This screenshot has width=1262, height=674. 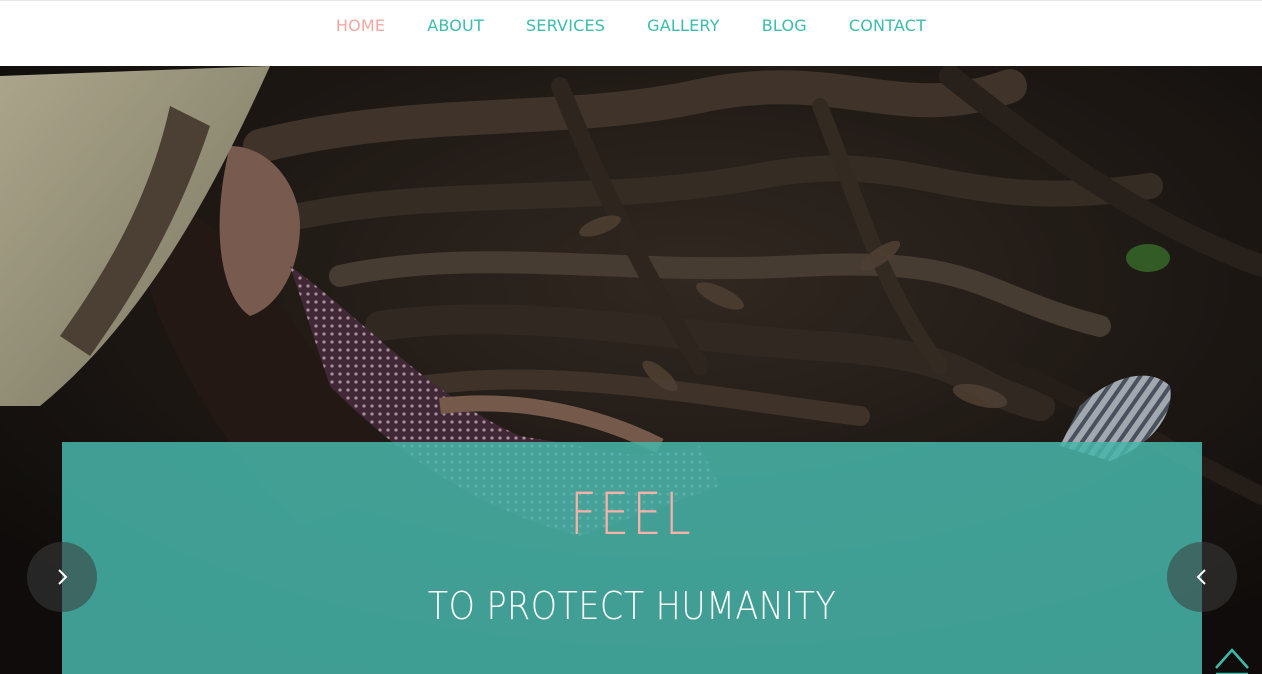 I want to click on menu-item-contact: CONTACT, so click(x=887, y=25).